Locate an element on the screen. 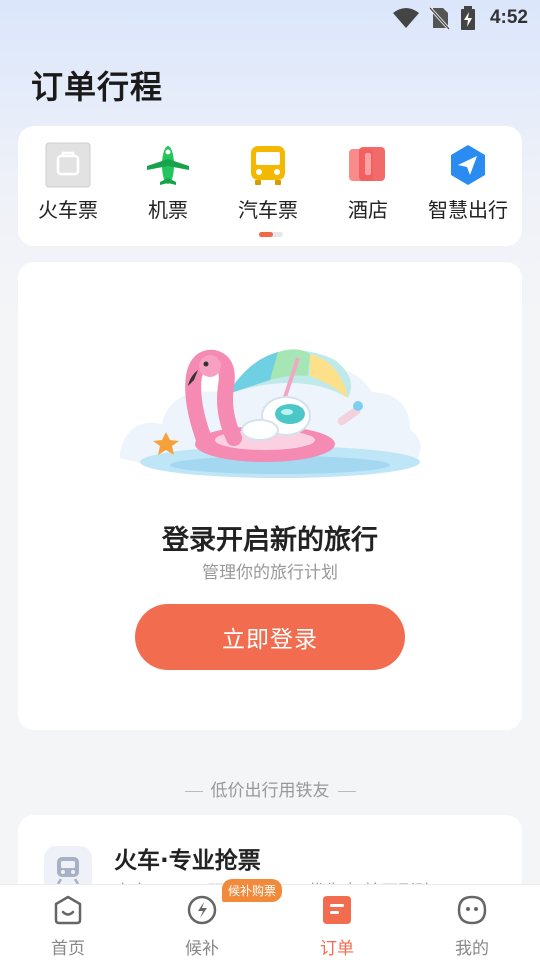  nav-label: 订单 is located at coordinates (337, 949).